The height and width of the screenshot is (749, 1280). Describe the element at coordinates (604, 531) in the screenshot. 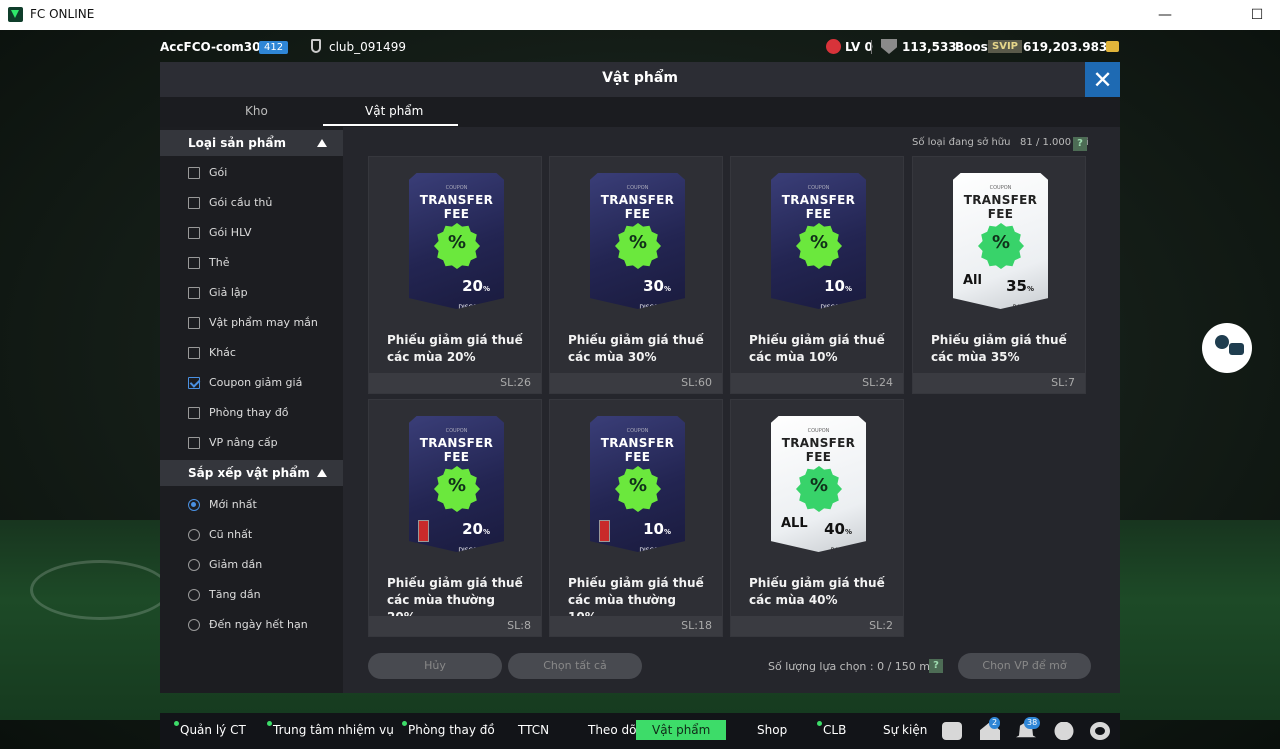

I see `restricted-icon` at that location.